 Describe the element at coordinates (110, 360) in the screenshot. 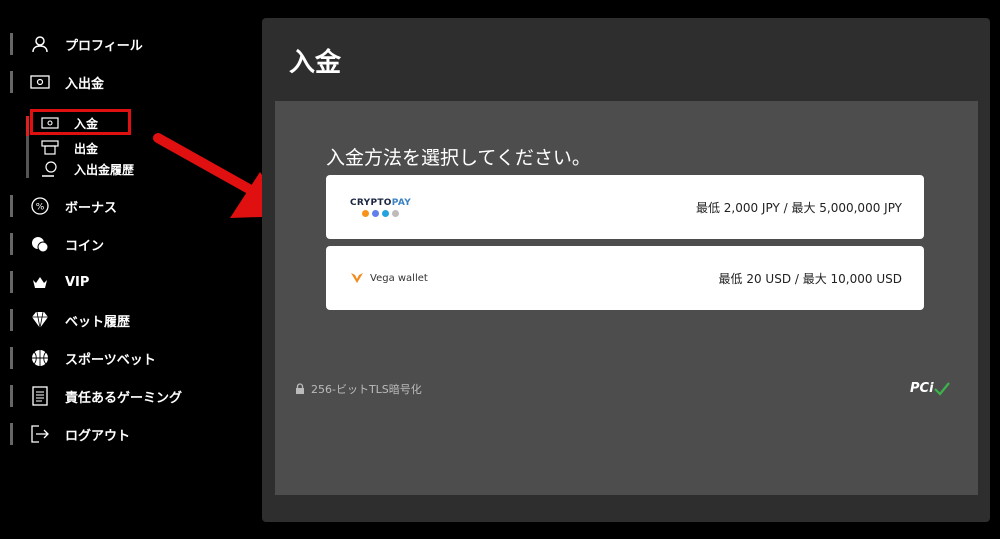

I see `sidebar-item-label: スポーツベット` at that location.